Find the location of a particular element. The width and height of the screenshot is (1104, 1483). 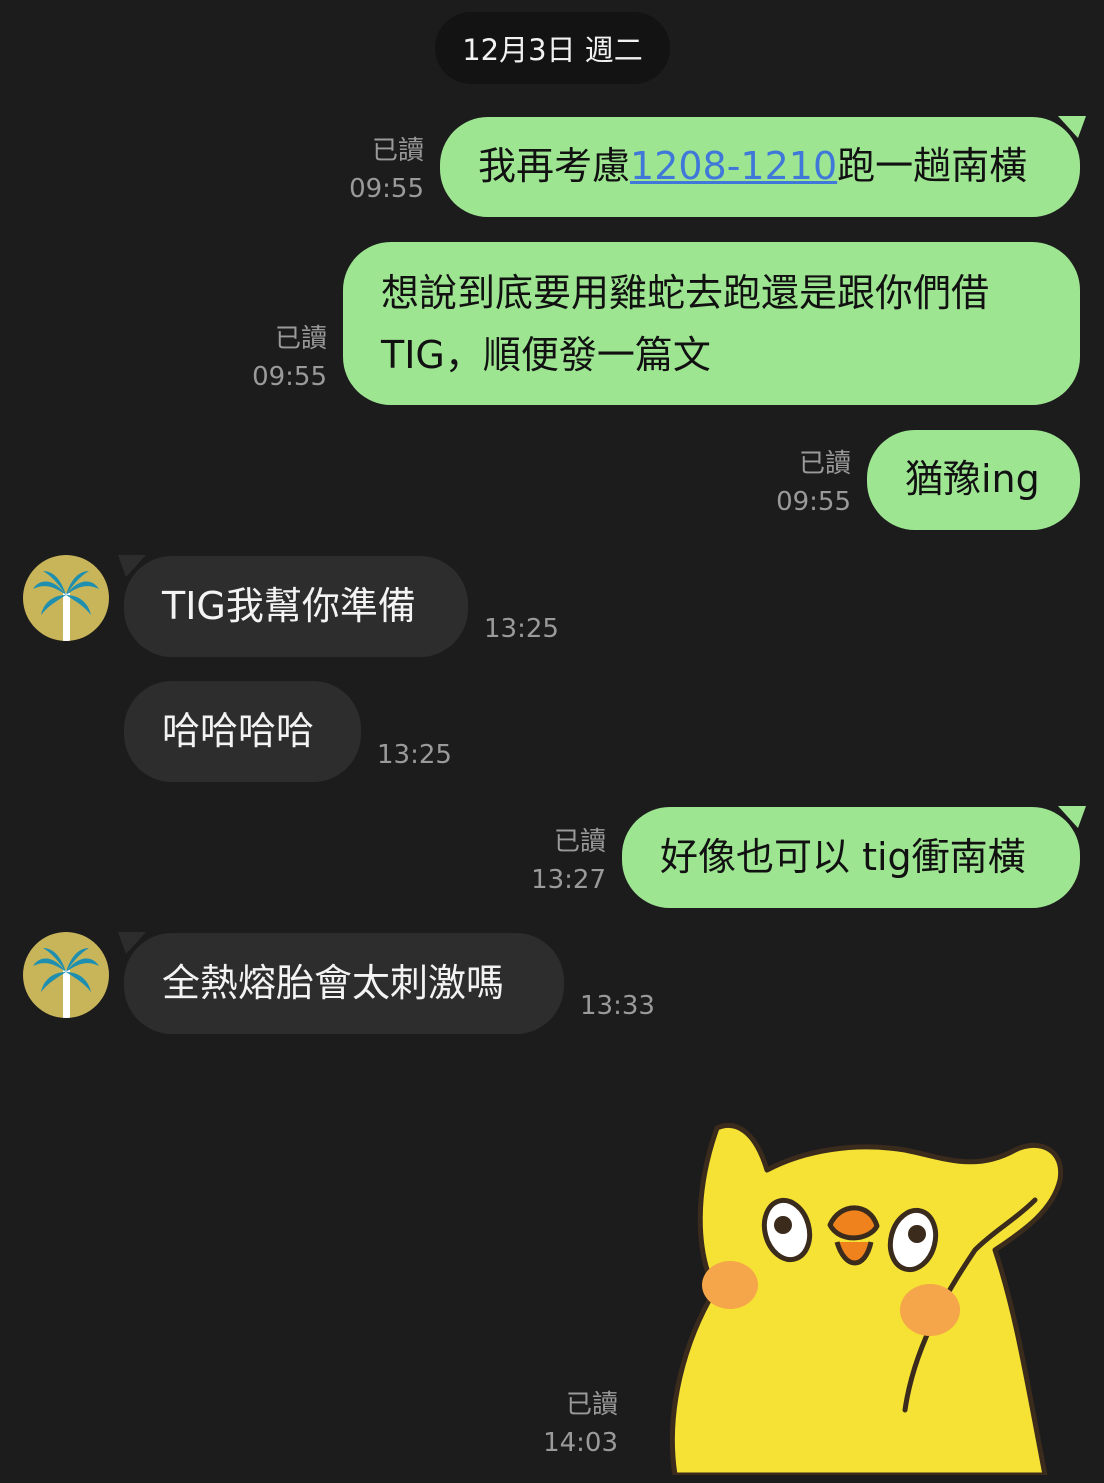

message-time: 14:03 is located at coordinates (580, 1443).